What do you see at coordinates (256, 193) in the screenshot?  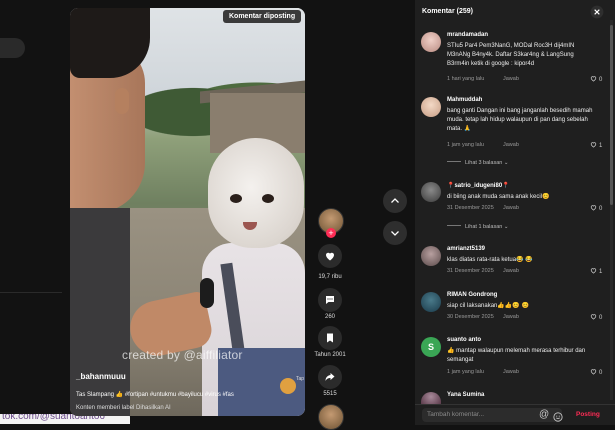 I see `video-baby-head` at bounding box center [256, 193].